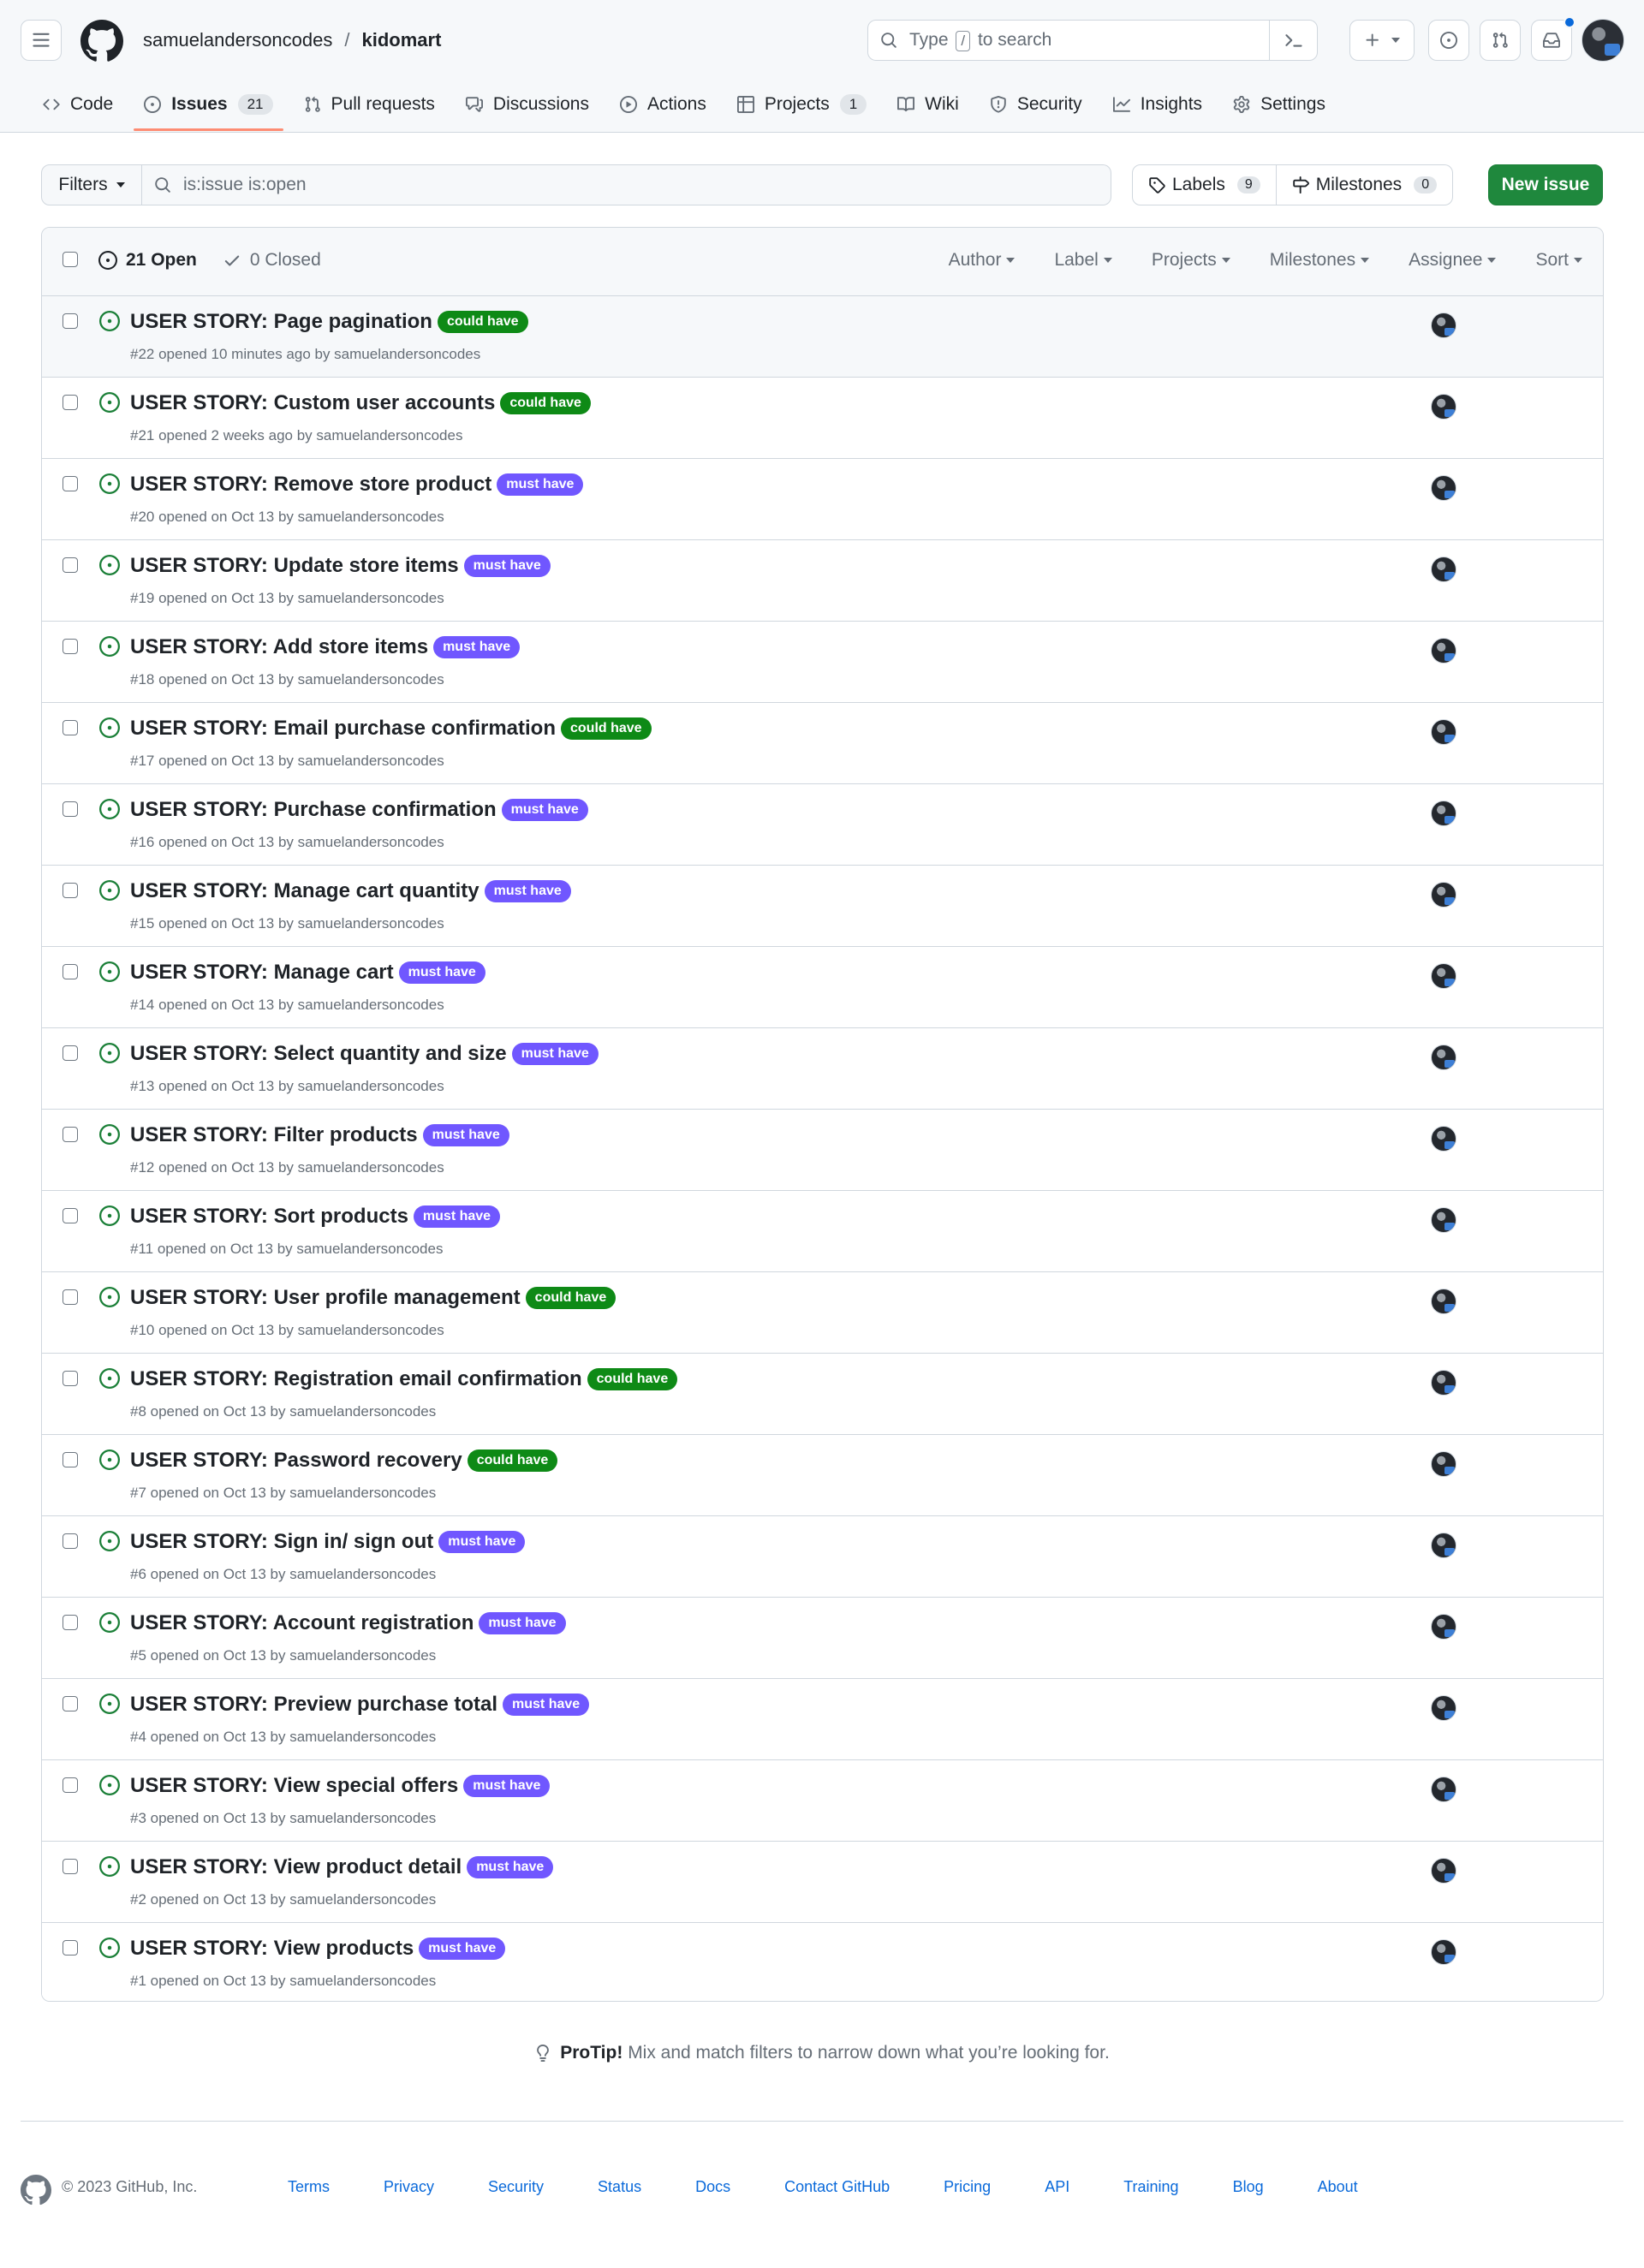 This screenshot has width=1644, height=2268. I want to click on footer-link: Training, so click(1150, 2187).